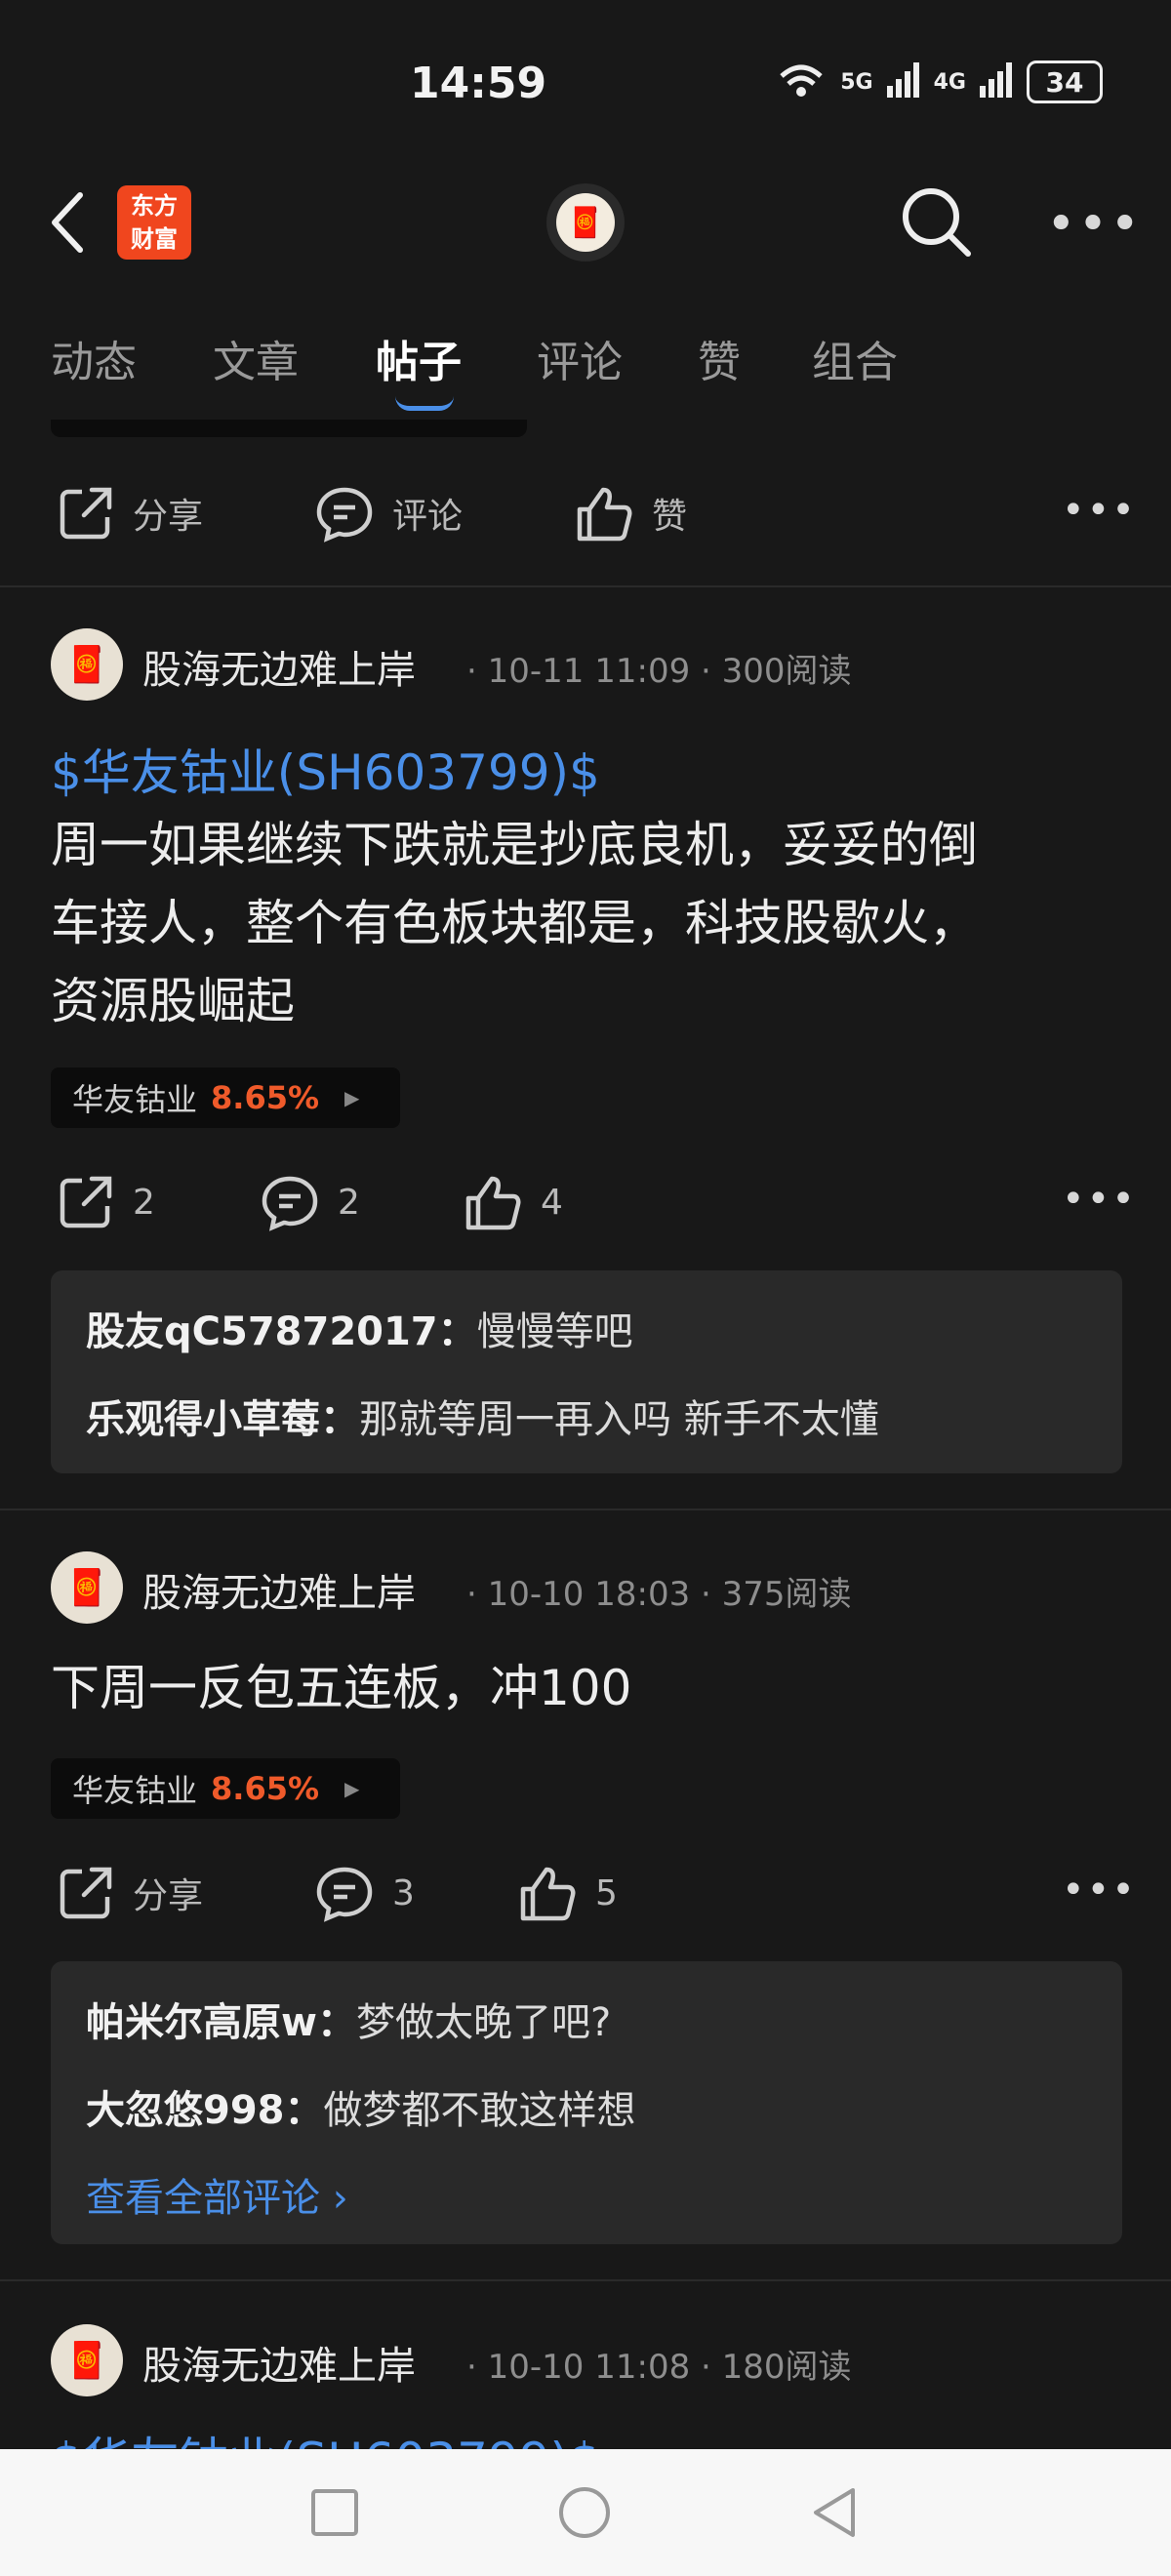 This screenshot has width=1171, height=2576. I want to click on like-button: 赞, so click(630, 513).